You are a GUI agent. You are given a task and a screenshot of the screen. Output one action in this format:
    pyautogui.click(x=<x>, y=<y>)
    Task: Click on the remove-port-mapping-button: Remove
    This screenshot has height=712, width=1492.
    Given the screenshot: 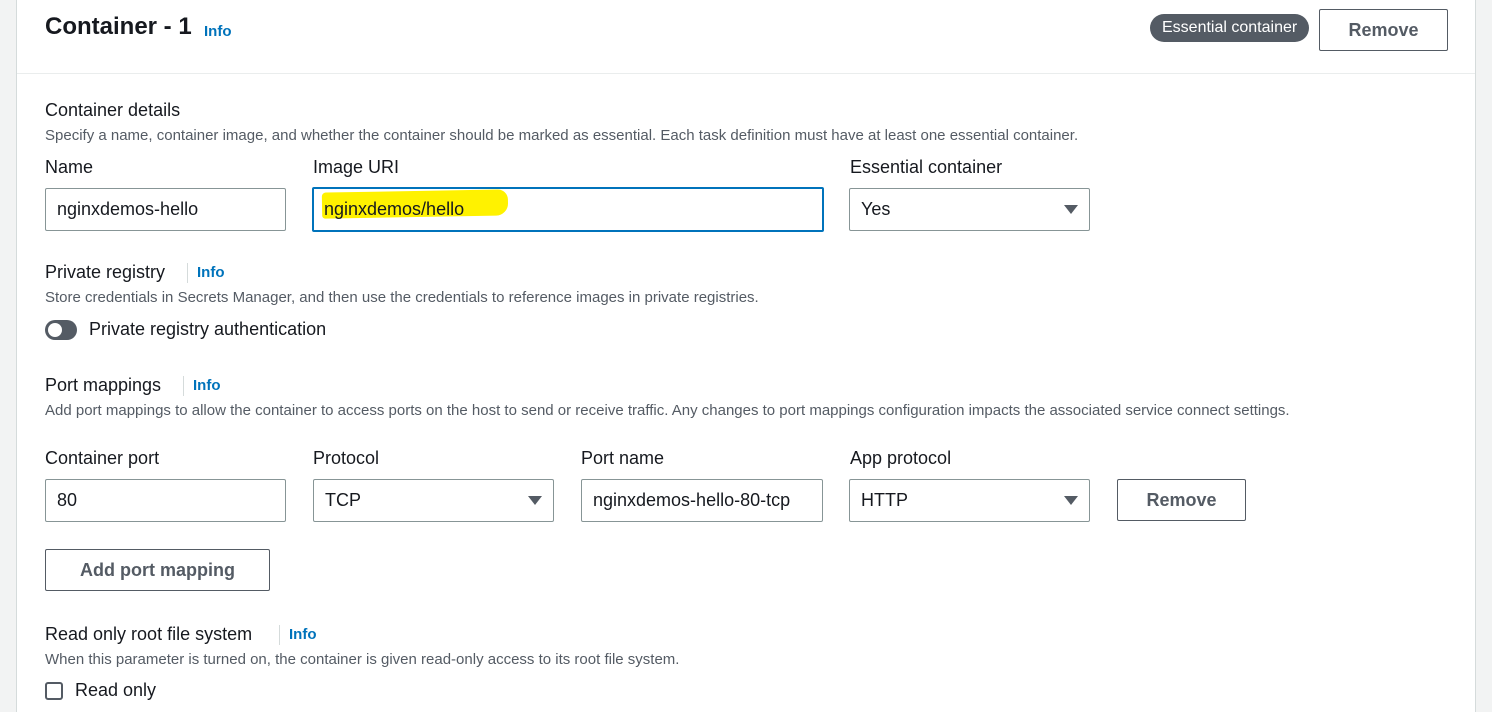 What is the action you would take?
    pyautogui.click(x=1181, y=500)
    